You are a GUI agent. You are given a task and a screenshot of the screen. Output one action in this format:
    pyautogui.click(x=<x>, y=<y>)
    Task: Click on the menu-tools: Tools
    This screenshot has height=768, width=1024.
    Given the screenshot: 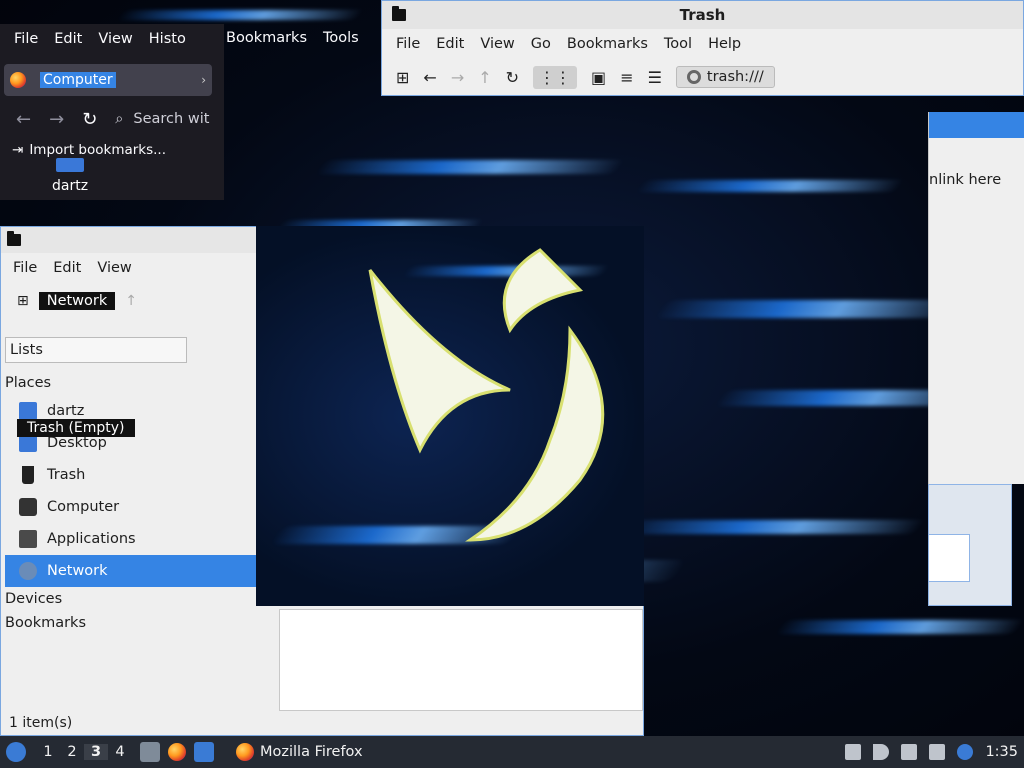 What is the action you would take?
    pyautogui.click(x=341, y=38)
    